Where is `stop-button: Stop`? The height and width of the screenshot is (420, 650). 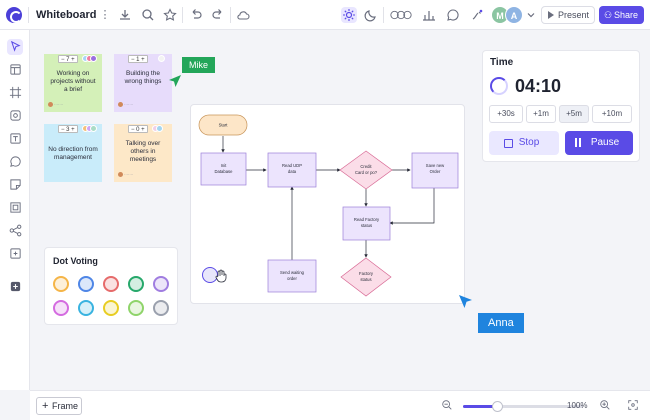 stop-button: Stop is located at coordinates (524, 143).